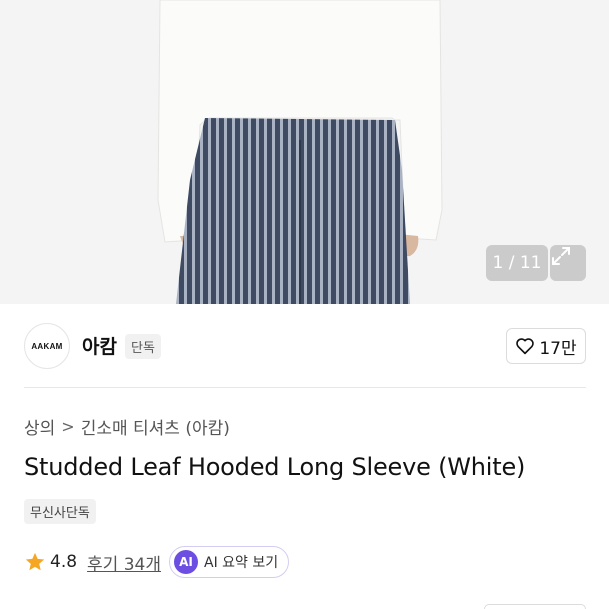 Image resolution: width=609 pixels, height=609 pixels. What do you see at coordinates (60, 511) in the screenshot?
I see `exclusive-tag: 무신사단독` at bounding box center [60, 511].